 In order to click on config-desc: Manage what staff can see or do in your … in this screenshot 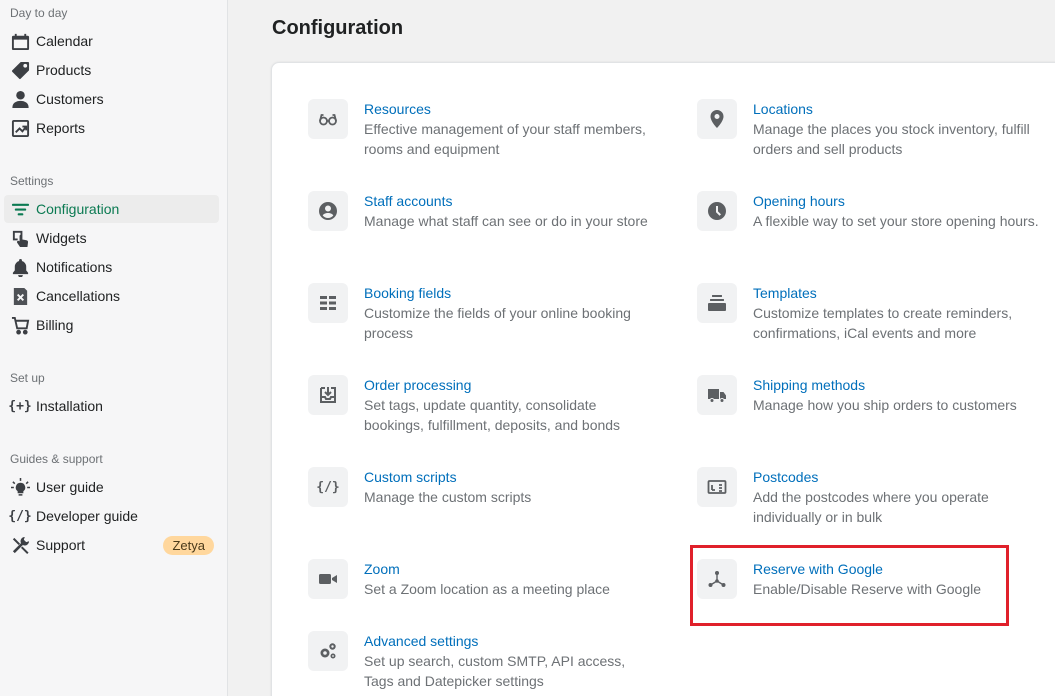, I will do `click(506, 221)`.